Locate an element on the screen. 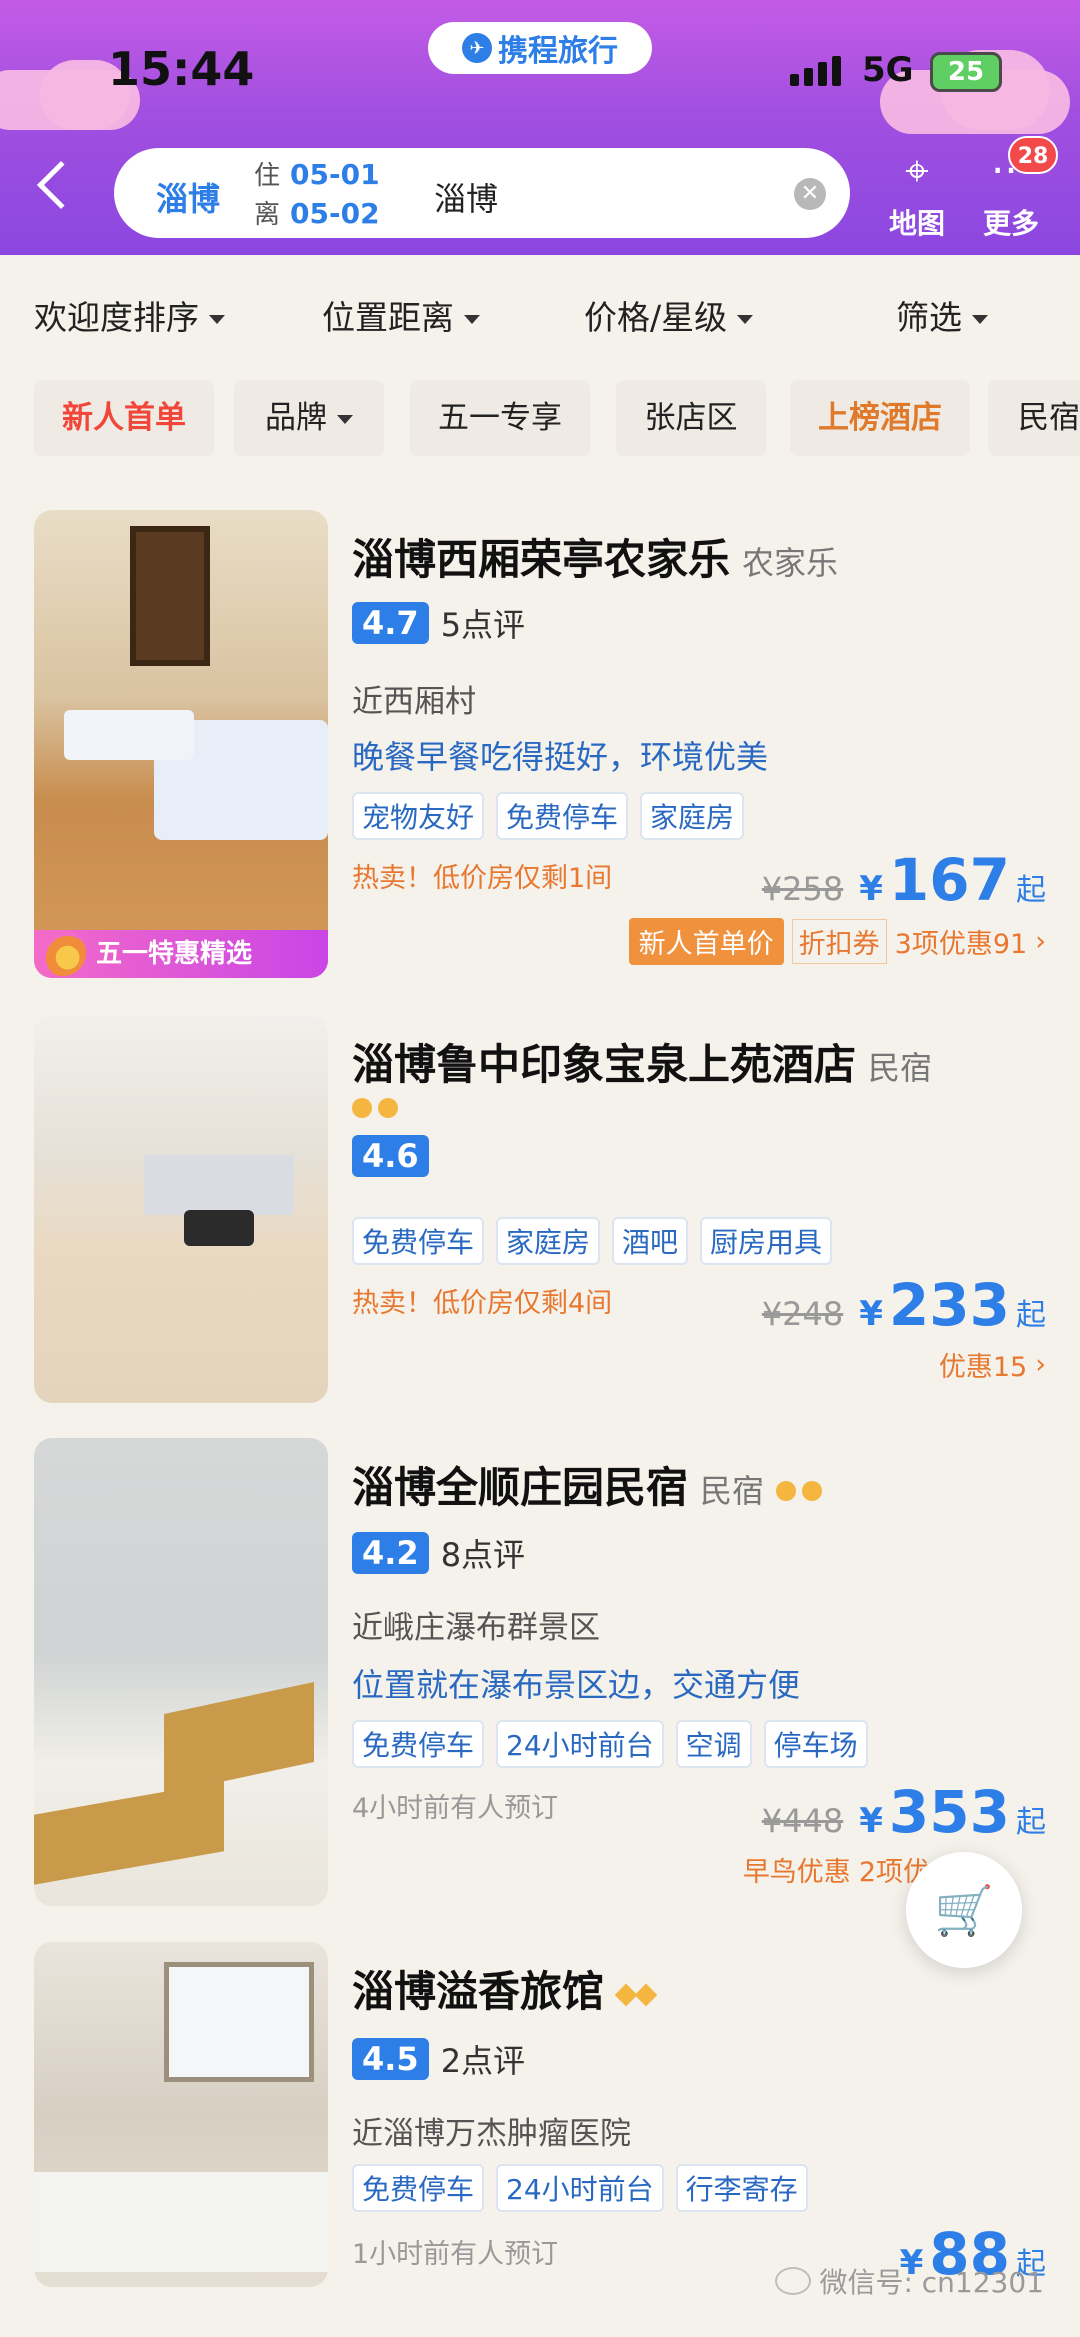 This screenshot has width=1080, height=2337. watermark: 微信号: cn12301 is located at coordinates (909, 2281).